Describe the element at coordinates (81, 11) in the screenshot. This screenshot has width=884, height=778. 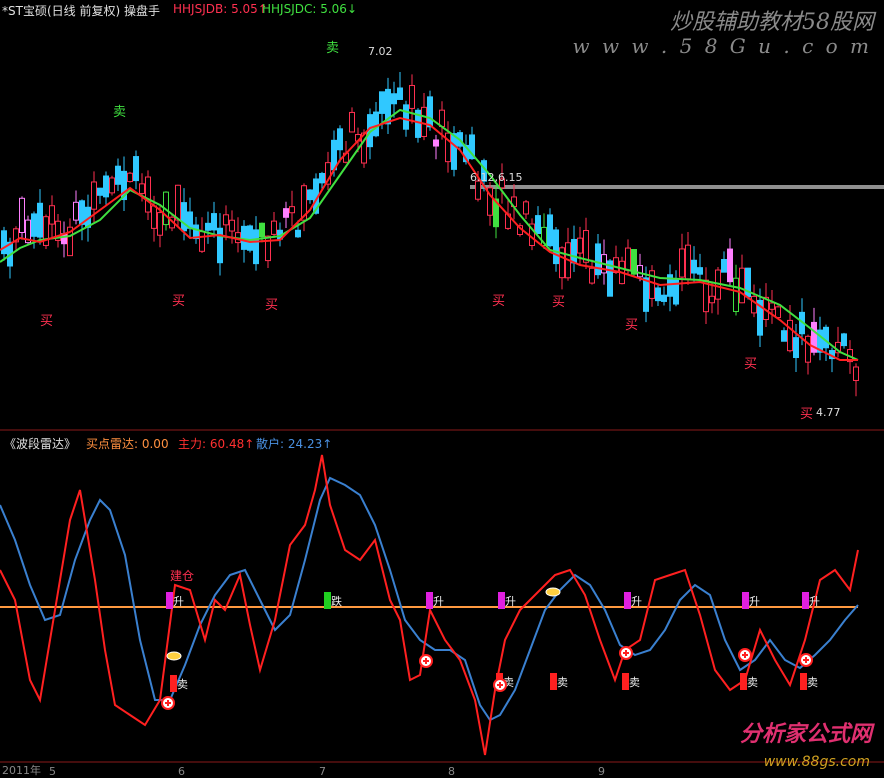
I see `stock-title: *ST宝硕(日线 前复权) 操盘手` at that location.